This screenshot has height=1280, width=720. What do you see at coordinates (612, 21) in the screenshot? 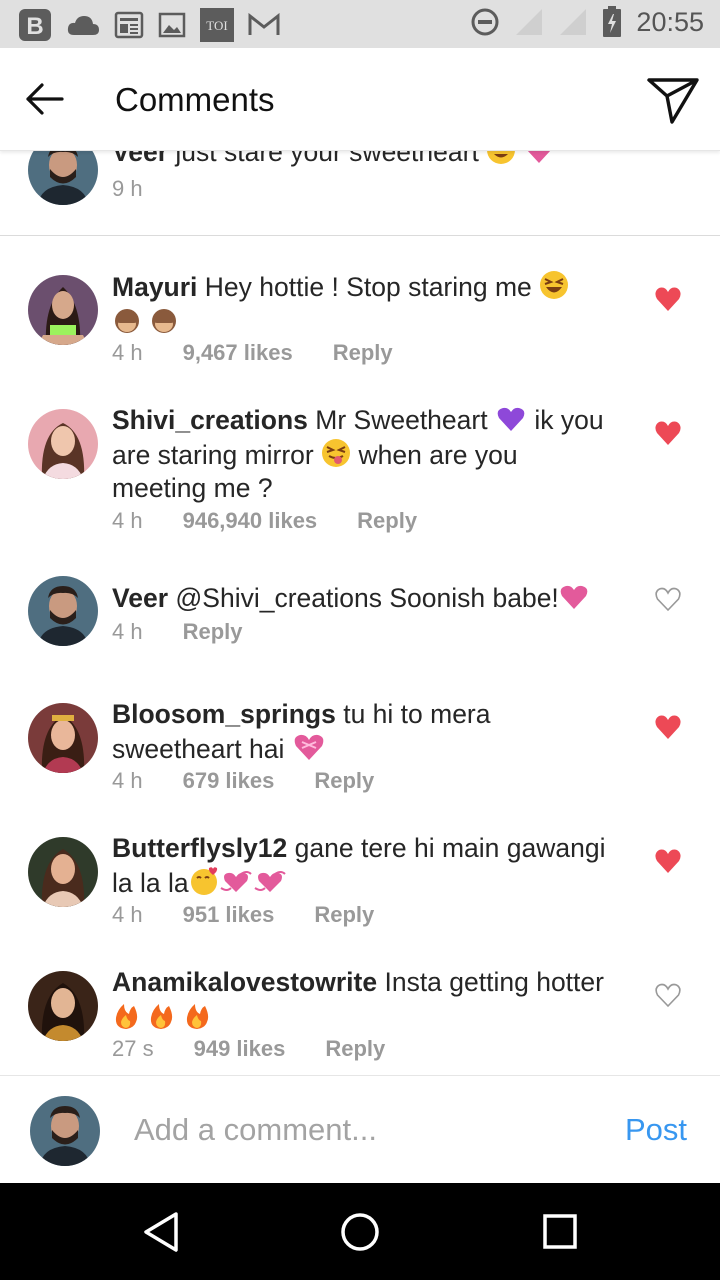
I see `battery-icon` at bounding box center [612, 21].